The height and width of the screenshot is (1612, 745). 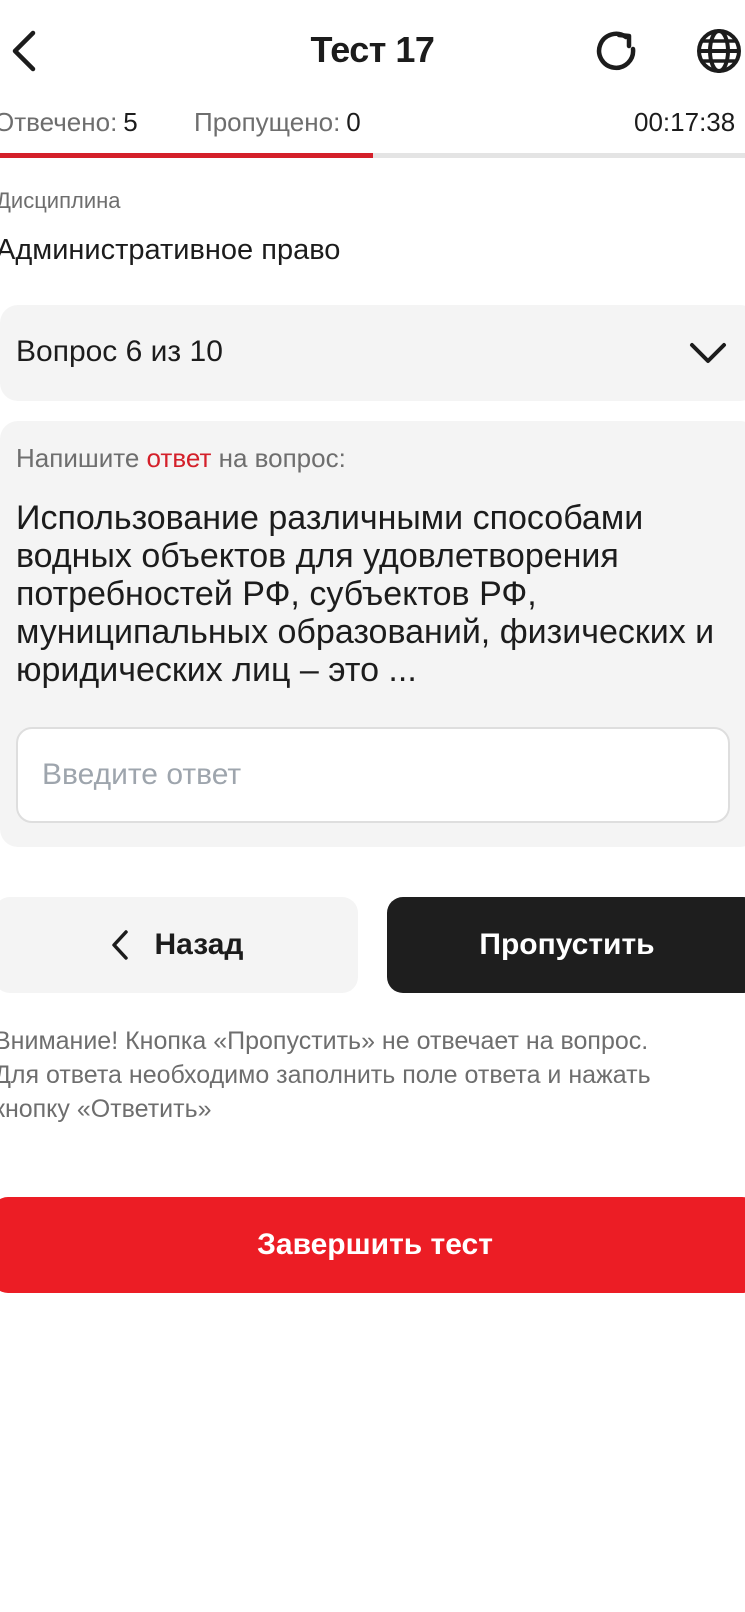 I want to click on answer-input, so click(x=373, y=775).